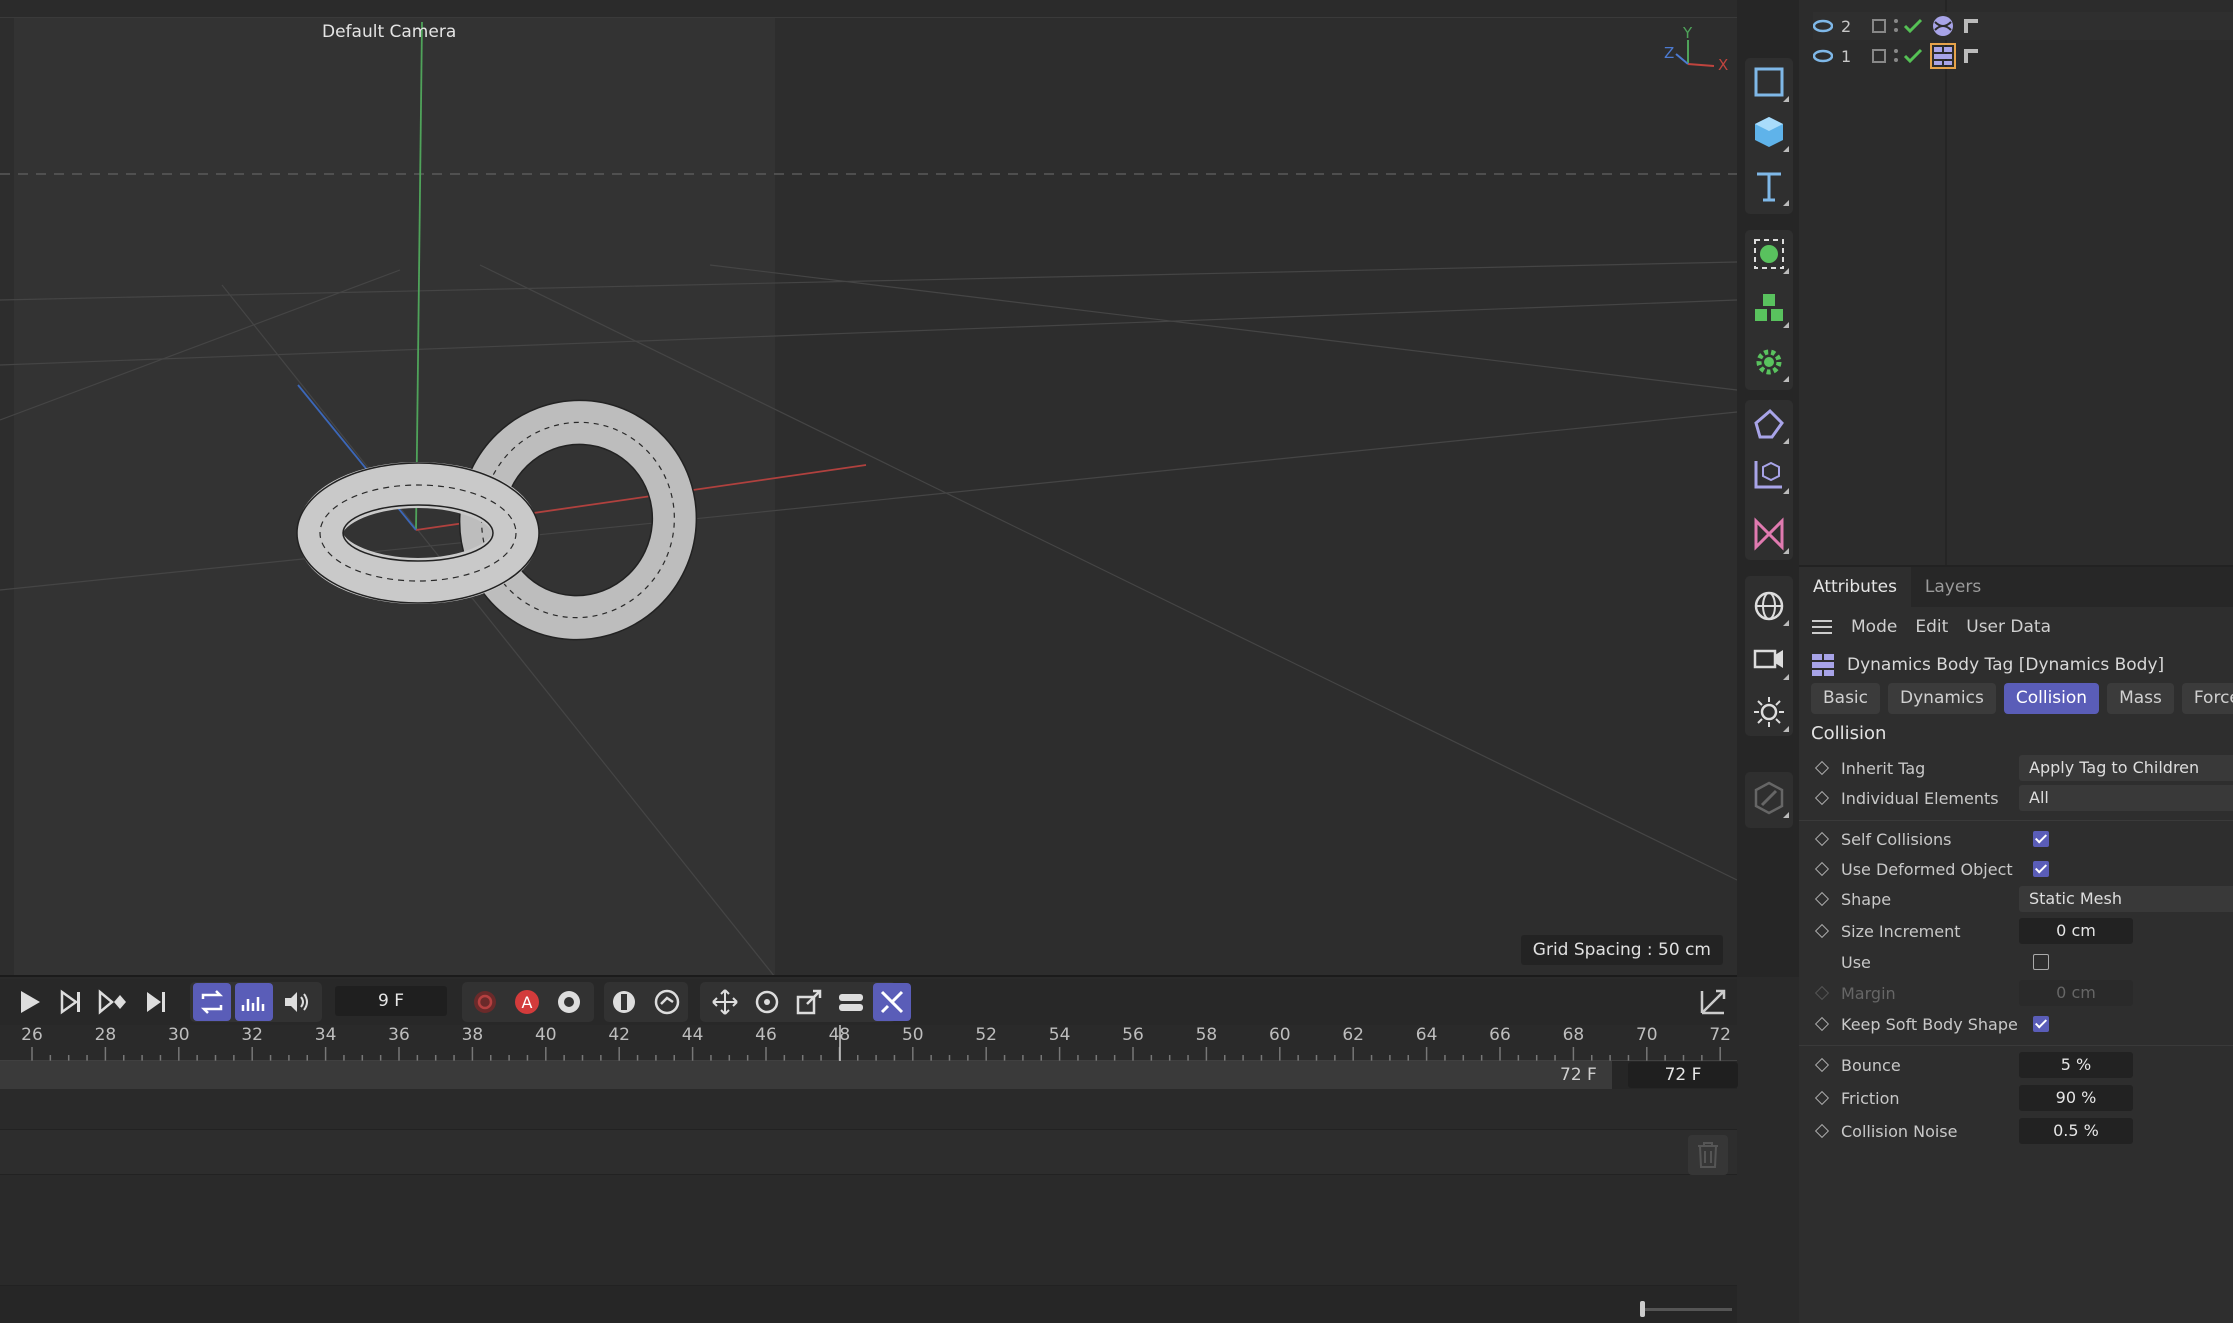 The width and height of the screenshot is (2233, 1323). What do you see at coordinates (1769, 606) in the screenshot?
I see `environment-icon` at bounding box center [1769, 606].